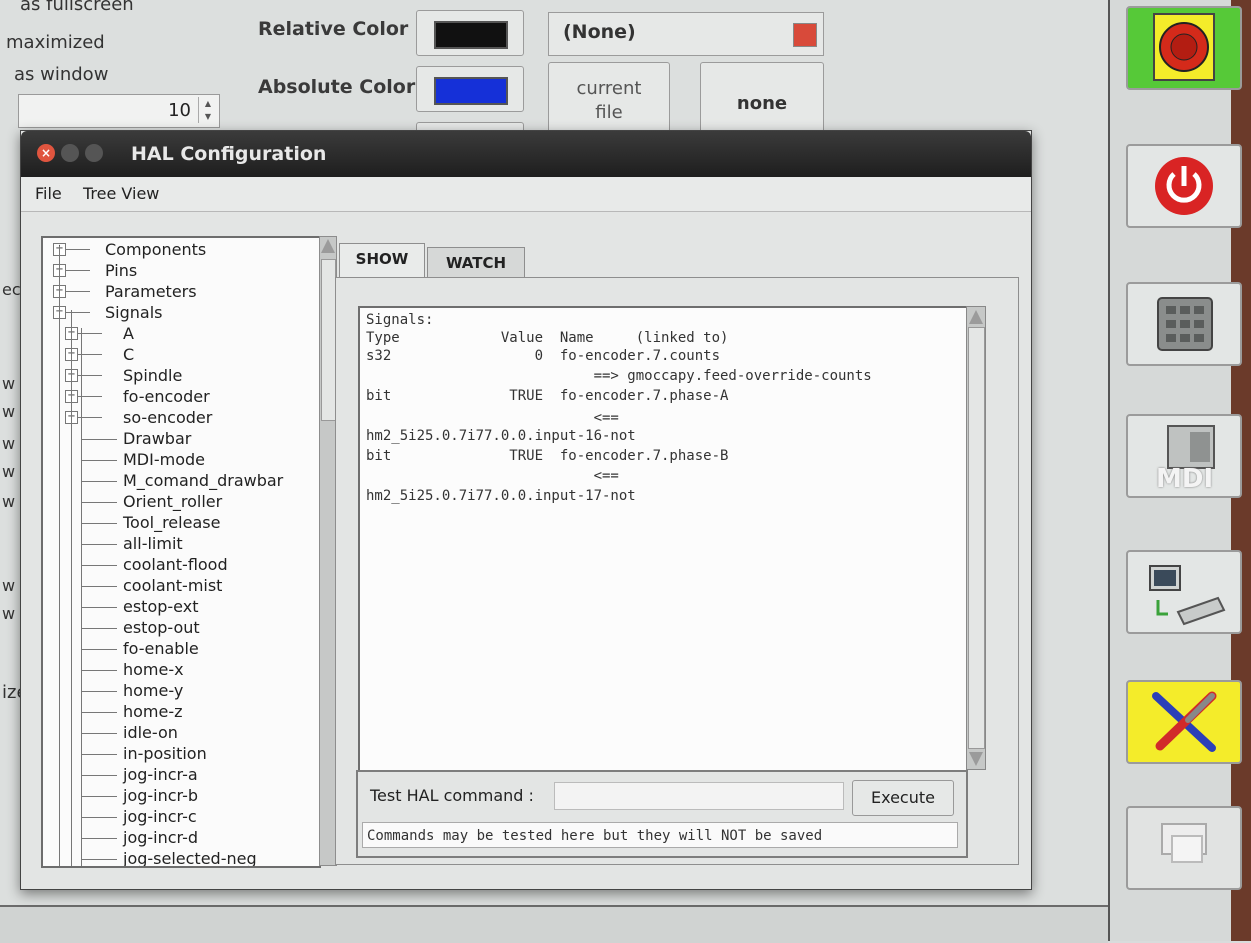 Image resolution: width=1251 pixels, height=943 pixels. What do you see at coordinates (168, 417) in the screenshot?
I see `tree-item-label: so-encoder` at bounding box center [168, 417].